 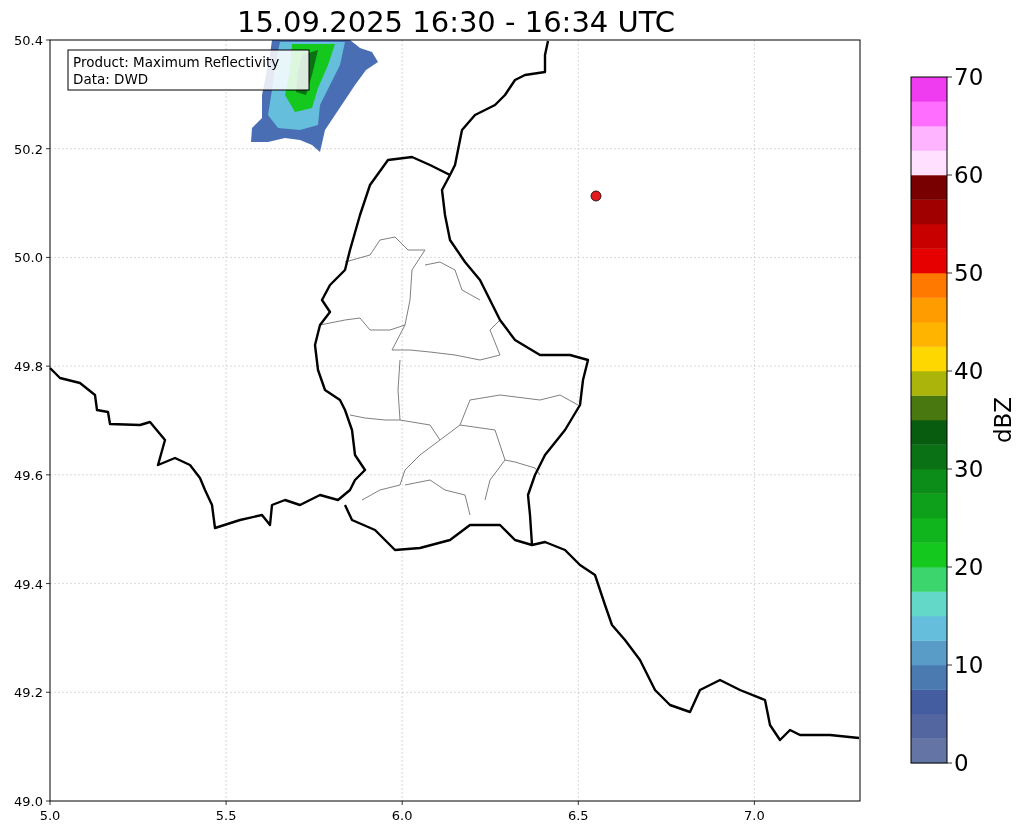 I want to click on info-text: Data: DWD, so click(x=111, y=79).